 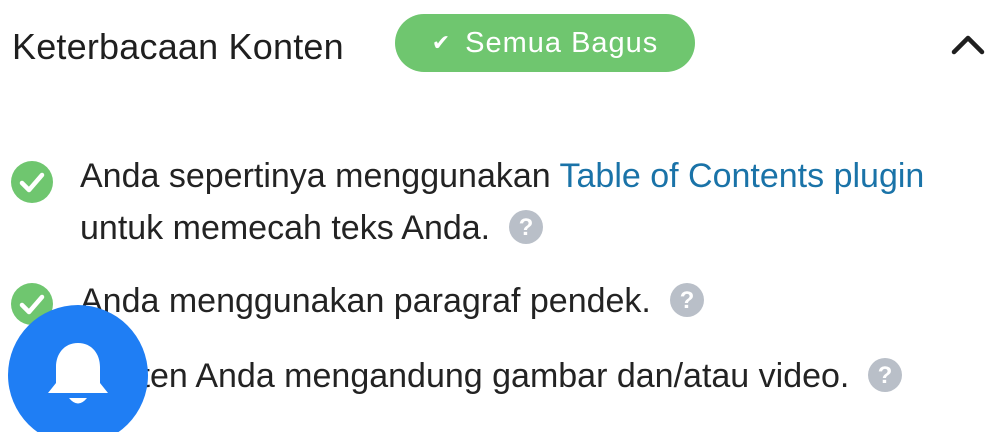 What do you see at coordinates (78, 373) in the screenshot?
I see `bell-icon` at bounding box center [78, 373].